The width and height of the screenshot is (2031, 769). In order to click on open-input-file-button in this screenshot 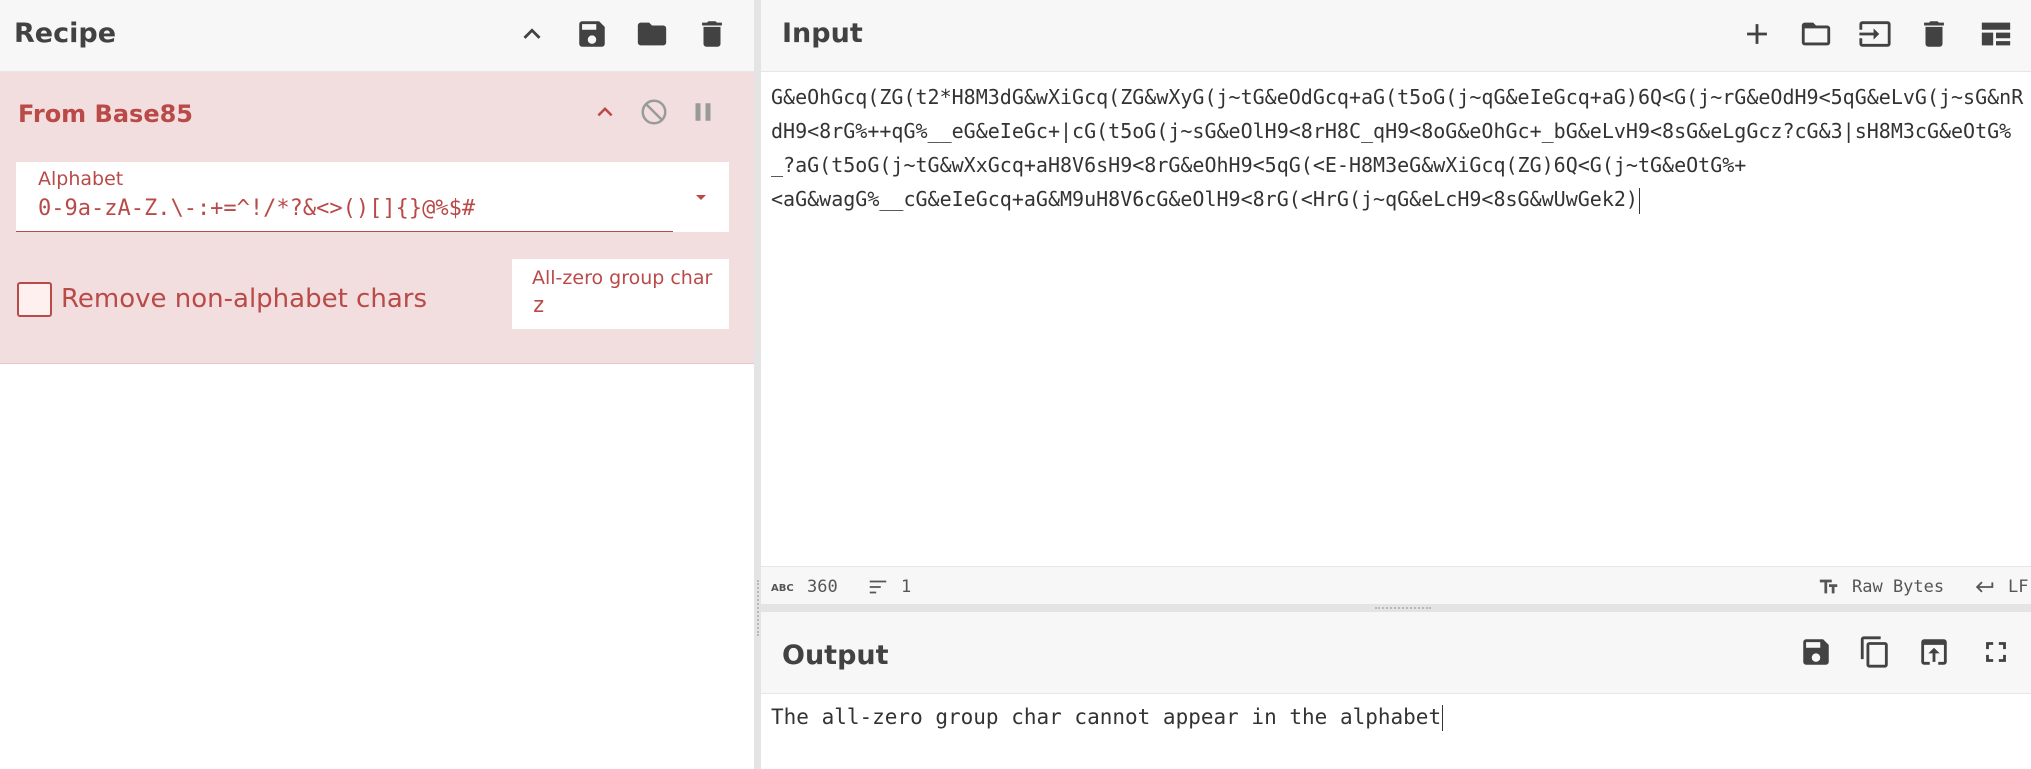, I will do `click(1816, 34)`.